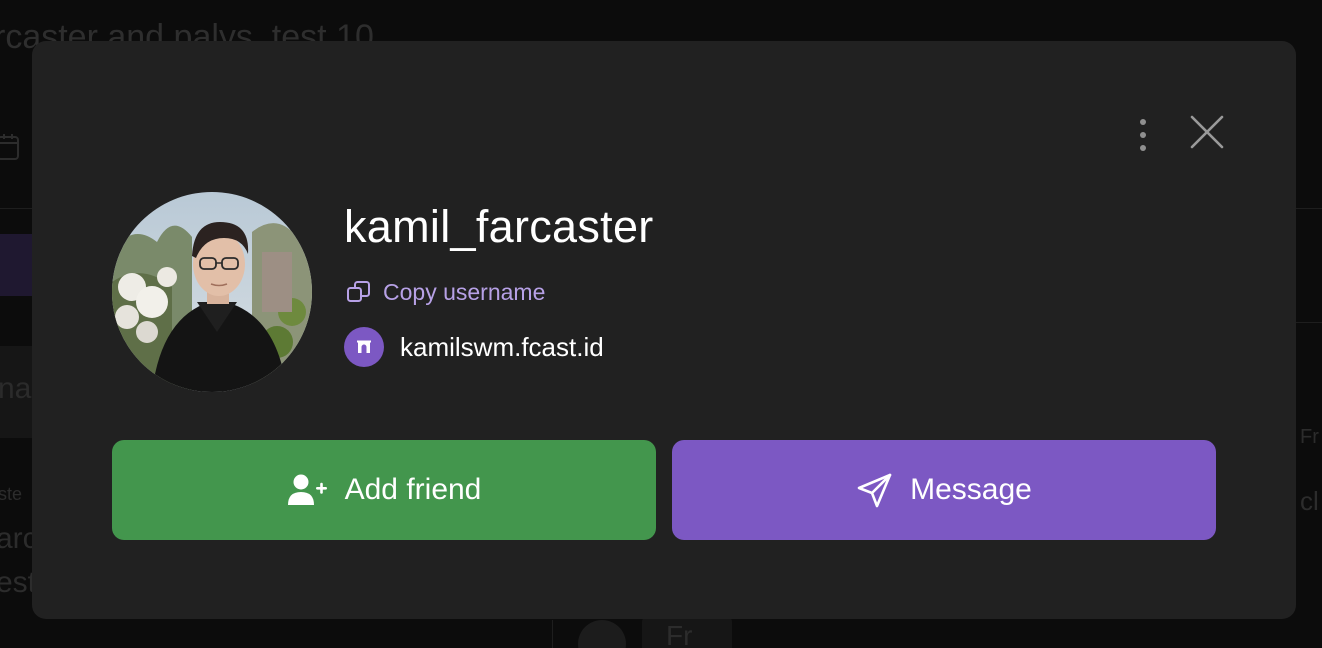  What do you see at coordinates (502, 346) in the screenshot?
I see `fcast-id-label: kamilswm.fcast.id` at bounding box center [502, 346].